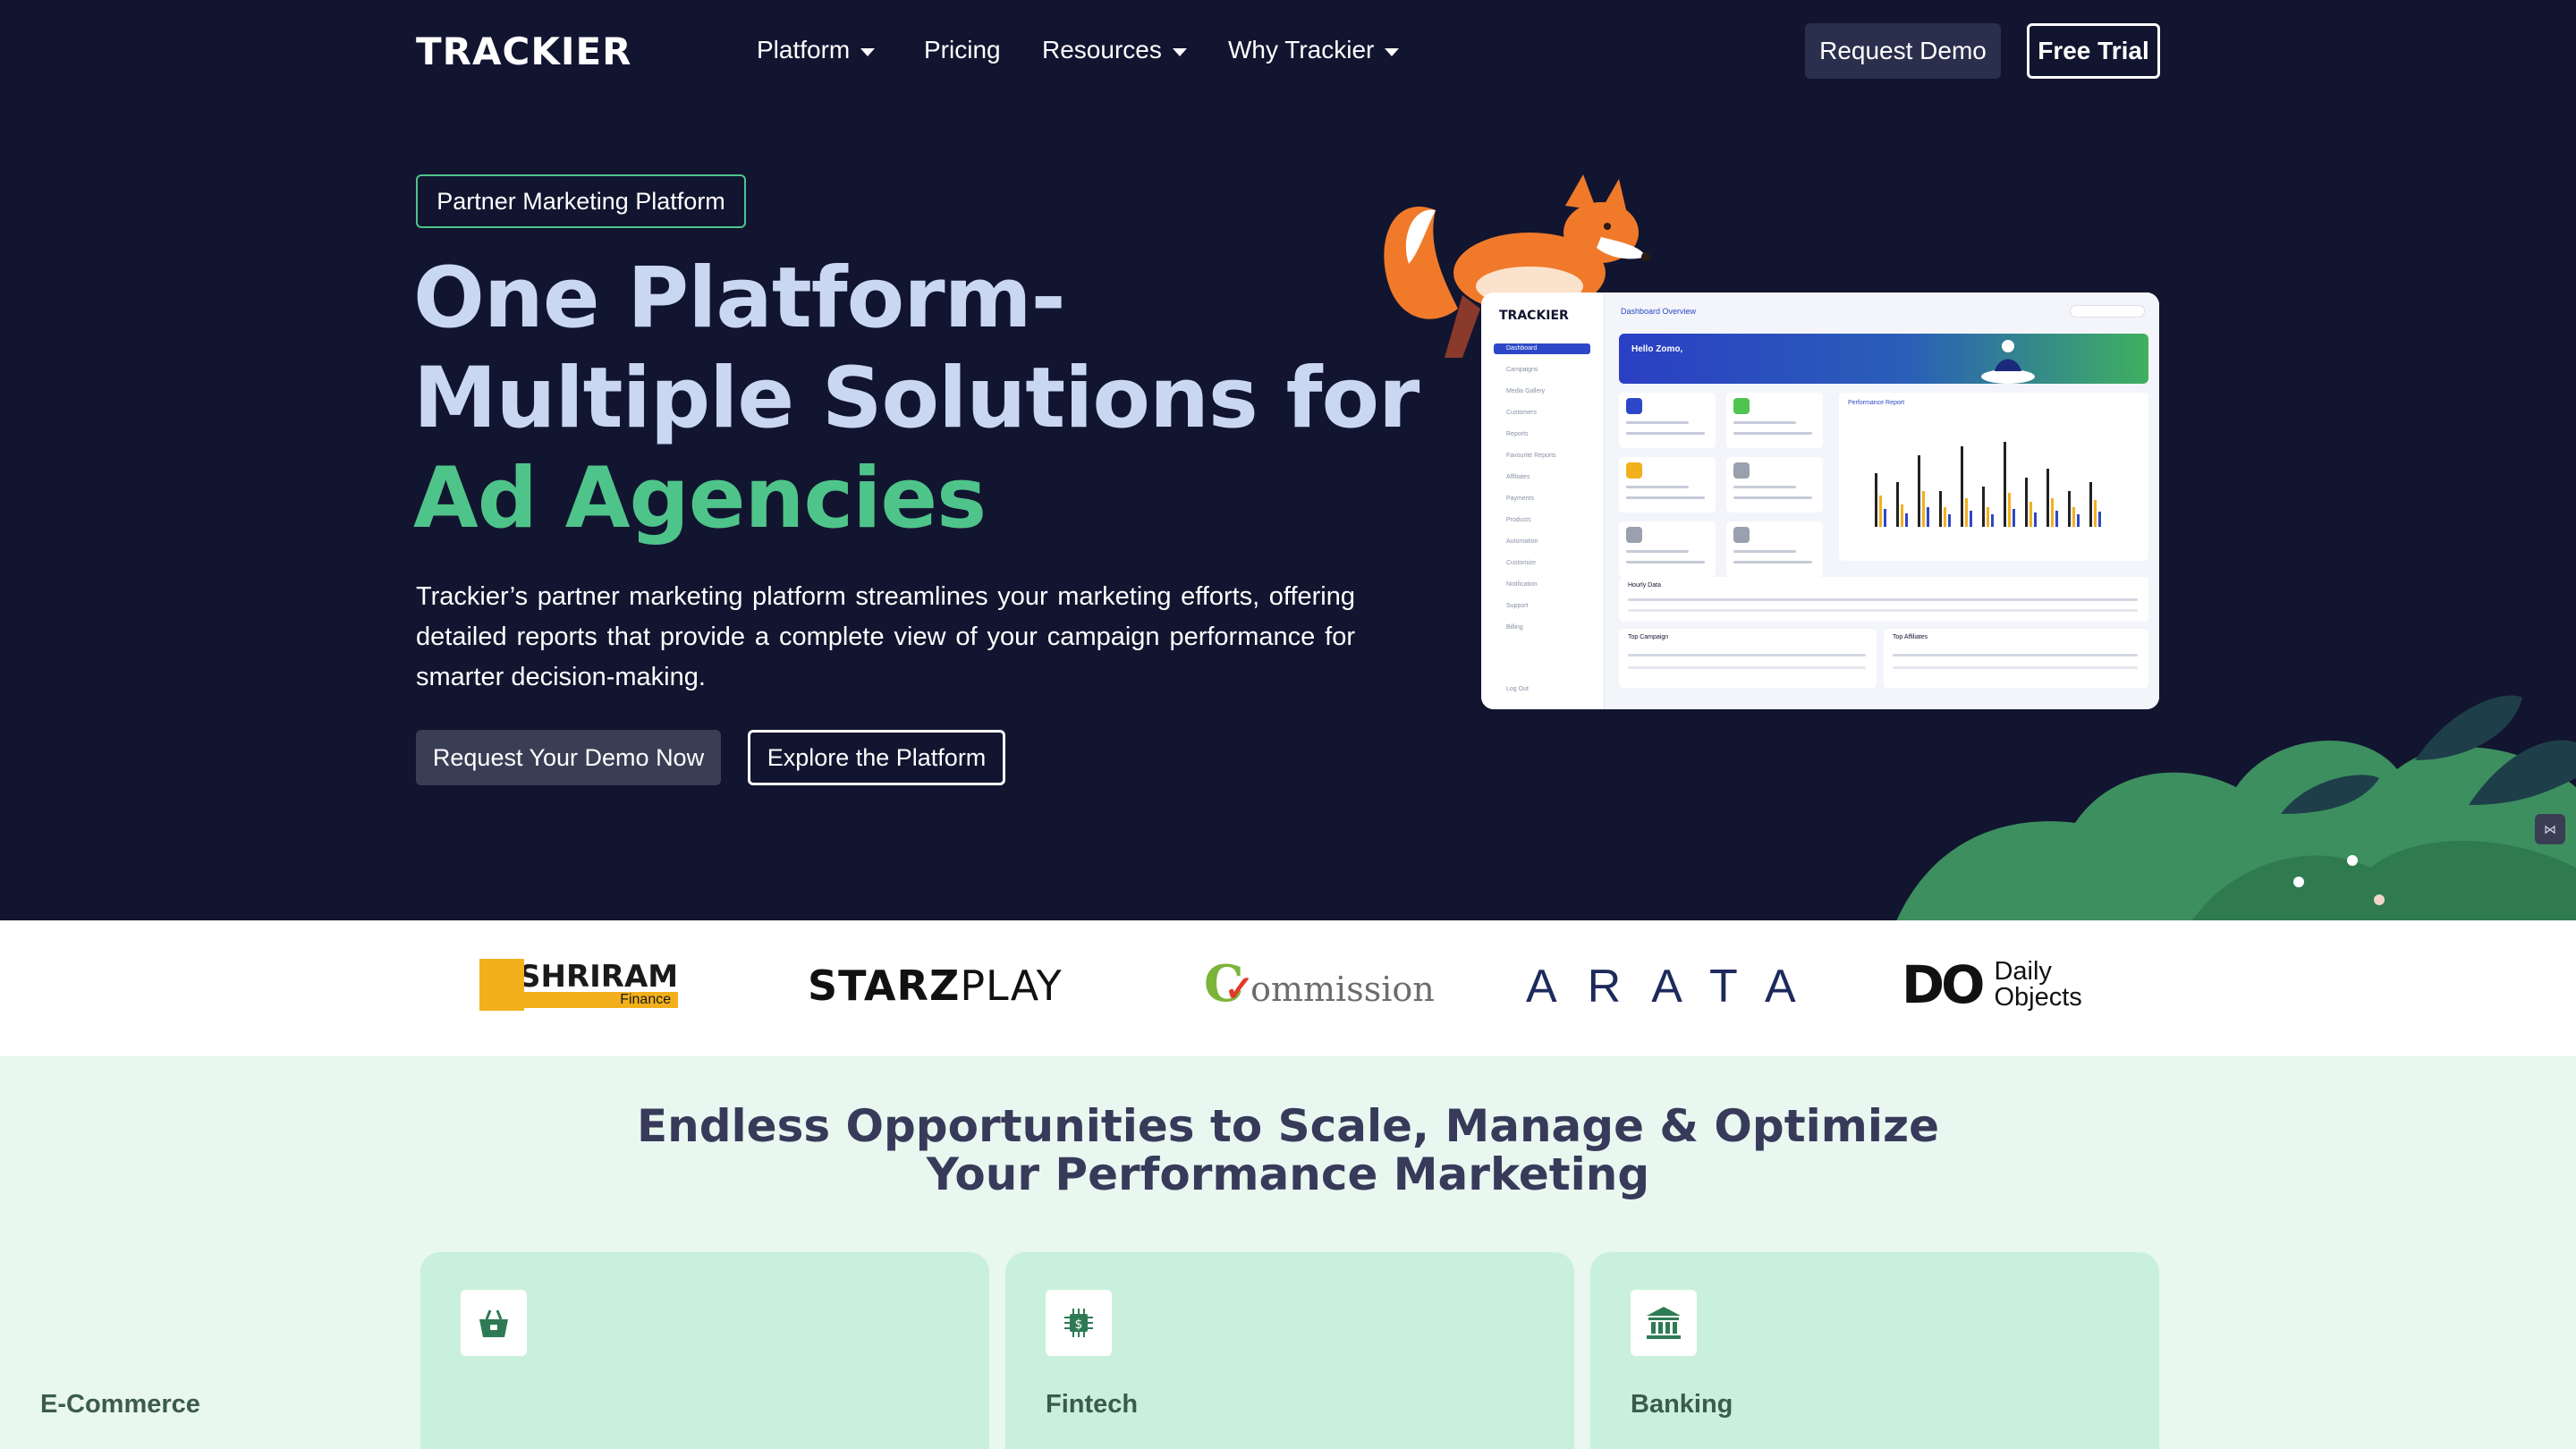 The width and height of the screenshot is (2576, 1449). I want to click on dash-sidebar-item: Customers, so click(1521, 413).